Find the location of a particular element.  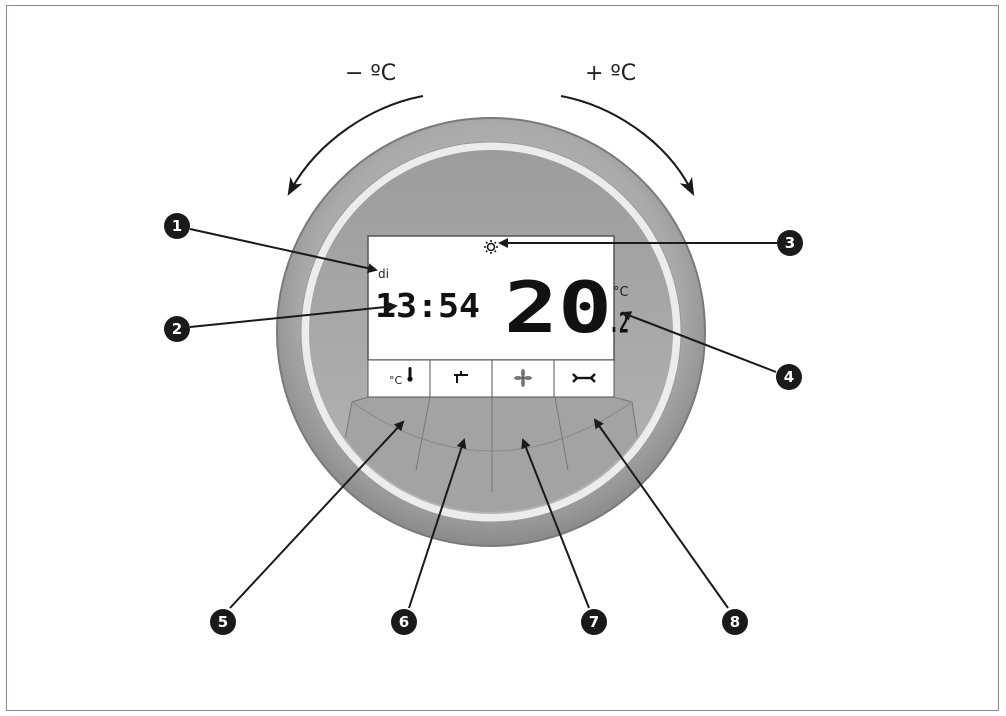

temperature-decimal: .2 is located at coordinates (619, 322).